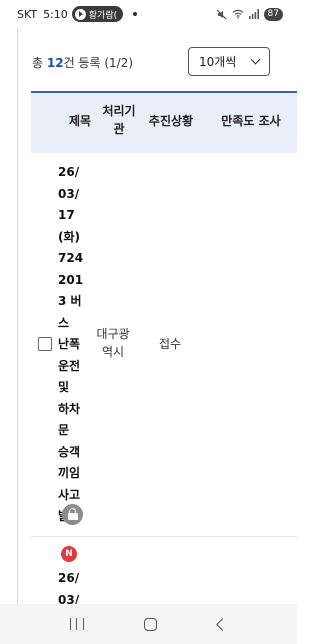  I want to click on count-suffix: 건 등록 (1/2), so click(98, 63).